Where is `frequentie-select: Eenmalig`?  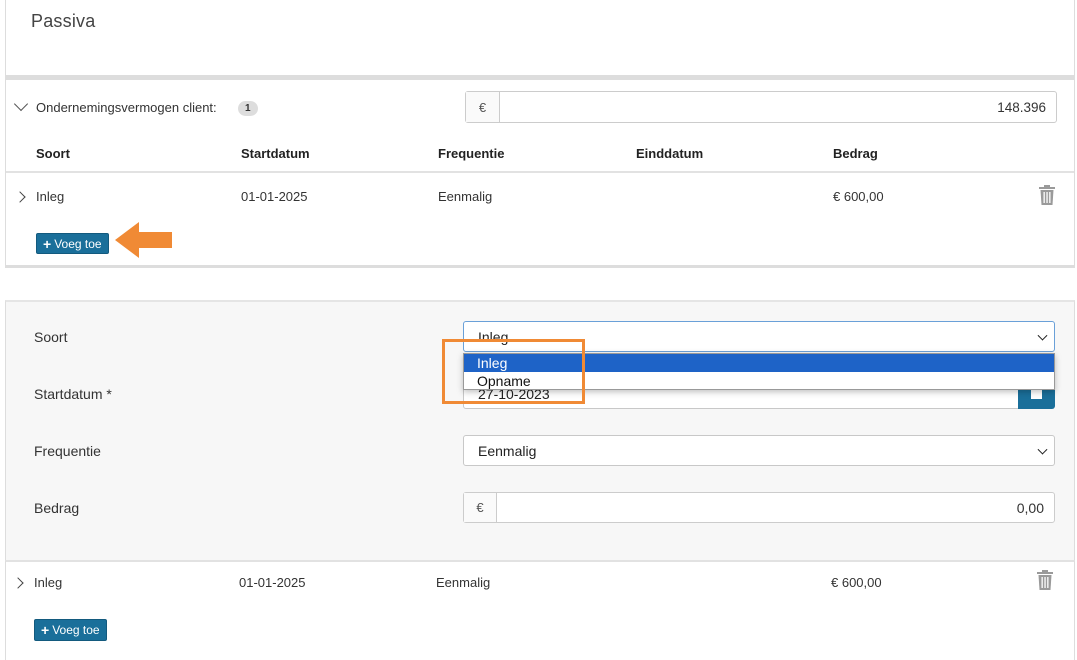 frequentie-select: Eenmalig is located at coordinates (759, 450).